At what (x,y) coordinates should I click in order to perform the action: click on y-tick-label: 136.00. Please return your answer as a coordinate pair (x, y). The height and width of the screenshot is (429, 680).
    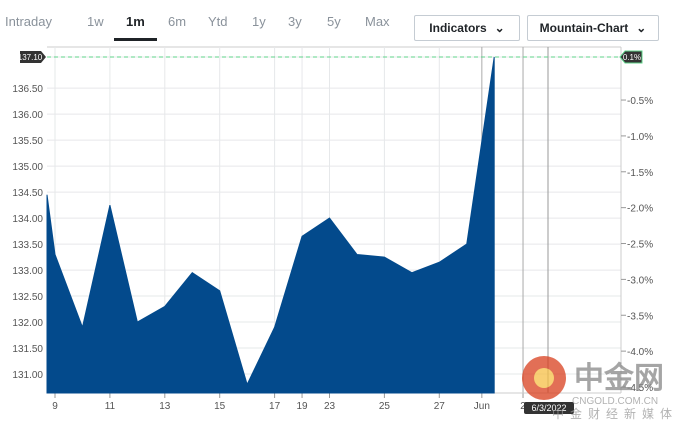
    Looking at the image, I should click on (27, 115).